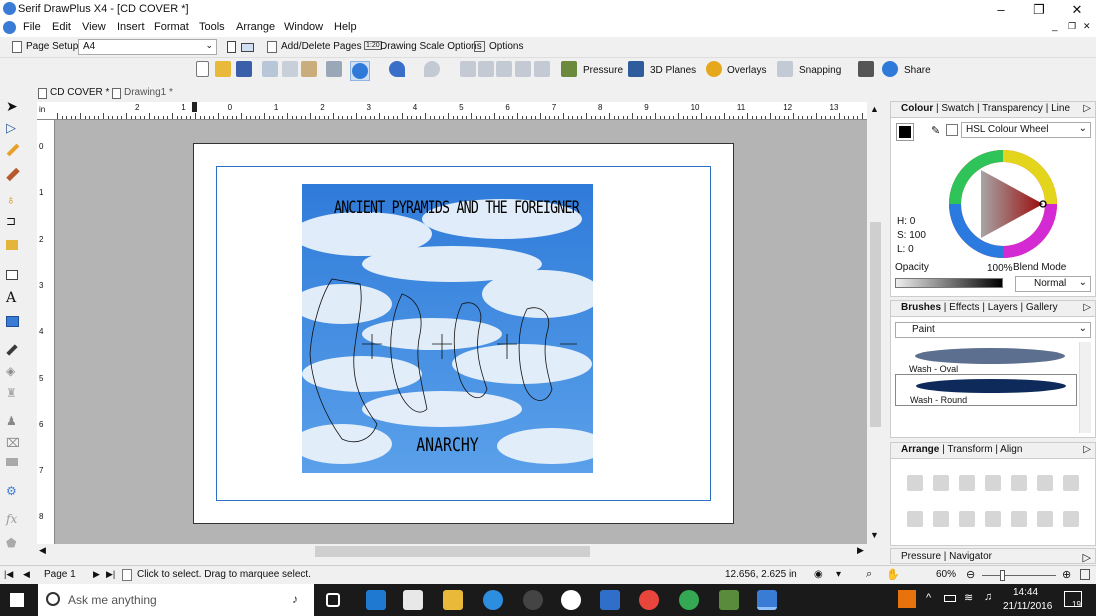  What do you see at coordinates (907, 599) in the screenshot?
I see `tray-warning-icon` at bounding box center [907, 599].